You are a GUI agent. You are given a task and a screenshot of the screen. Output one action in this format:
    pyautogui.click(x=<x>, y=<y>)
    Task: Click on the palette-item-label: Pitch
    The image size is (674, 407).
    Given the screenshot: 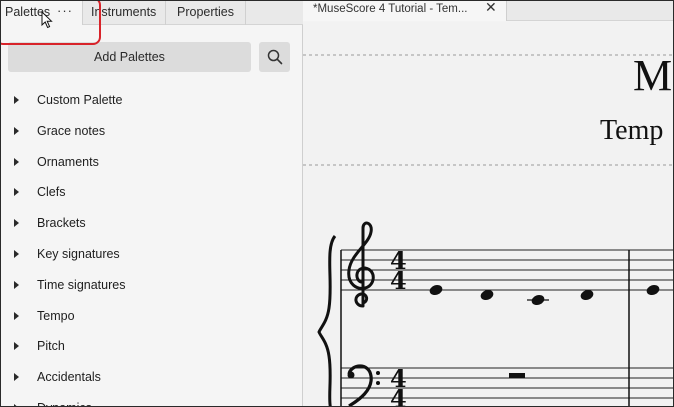 What is the action you would take?
    pyautogui.click(x=51, y=346)
    